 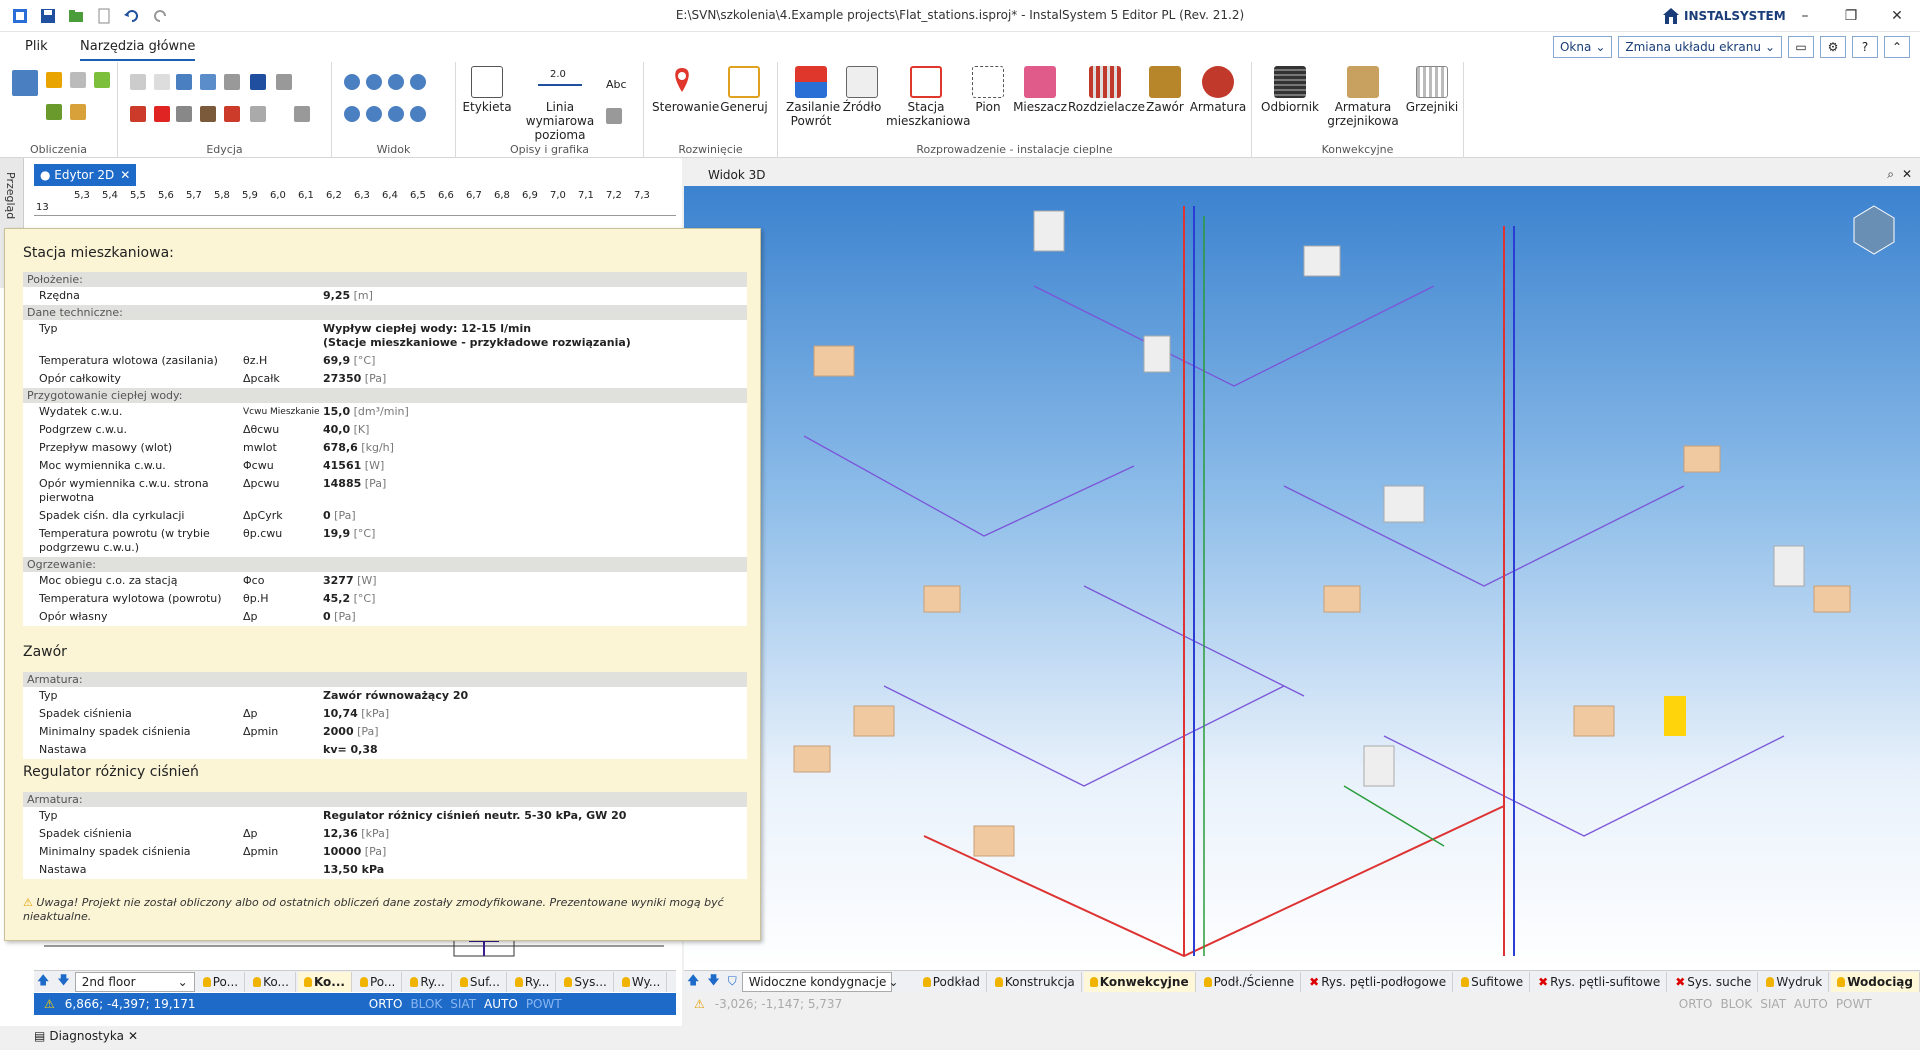 What do you see at coordinates (1493, 981) in the screenshot?
I see `layer-item: Sufitowe` at bounding box center [1493, 981].